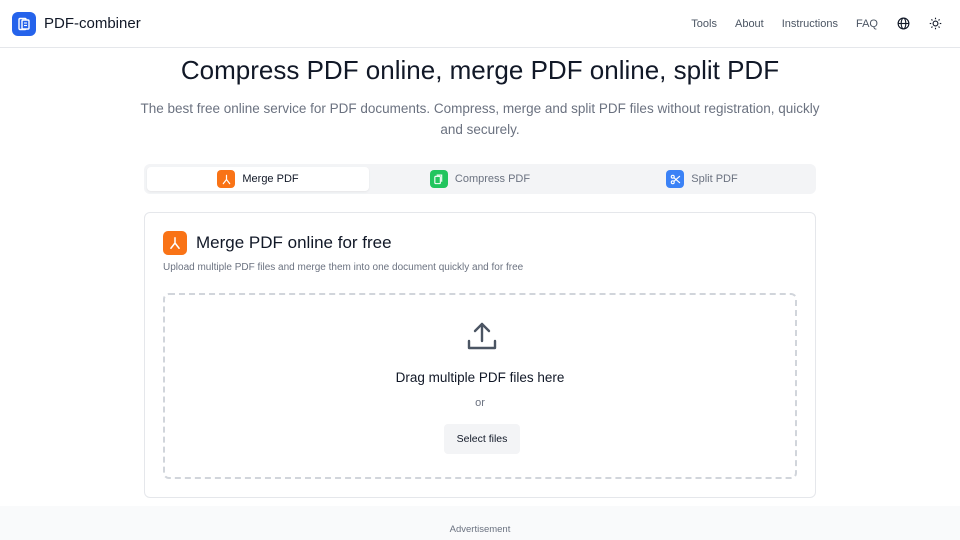 The image size is (960, 540). Describe the element at coordinates (810, 24) in the screenshot. I see `nav-instructions: Instructions` at that location.